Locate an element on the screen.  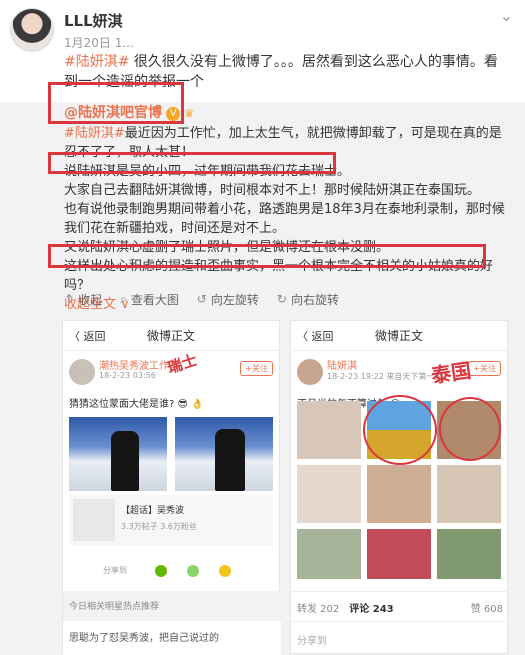
mini-name: 陆妍淇 is located at coordinates (342, 366).